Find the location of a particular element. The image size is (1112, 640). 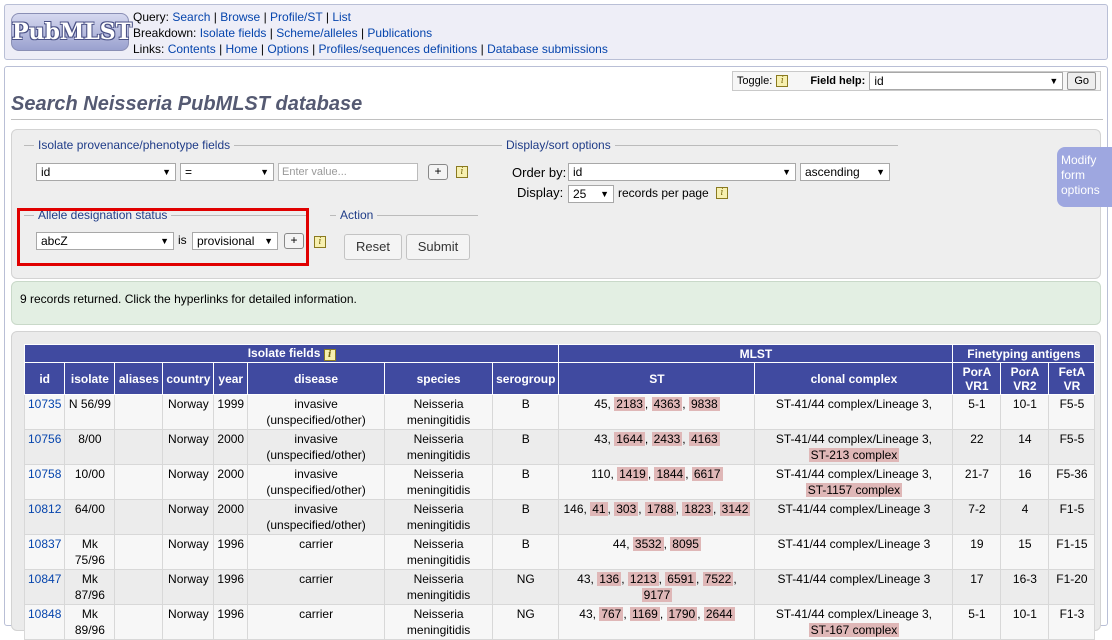

col-isolate: isolate is located at coordinates (90, 378).